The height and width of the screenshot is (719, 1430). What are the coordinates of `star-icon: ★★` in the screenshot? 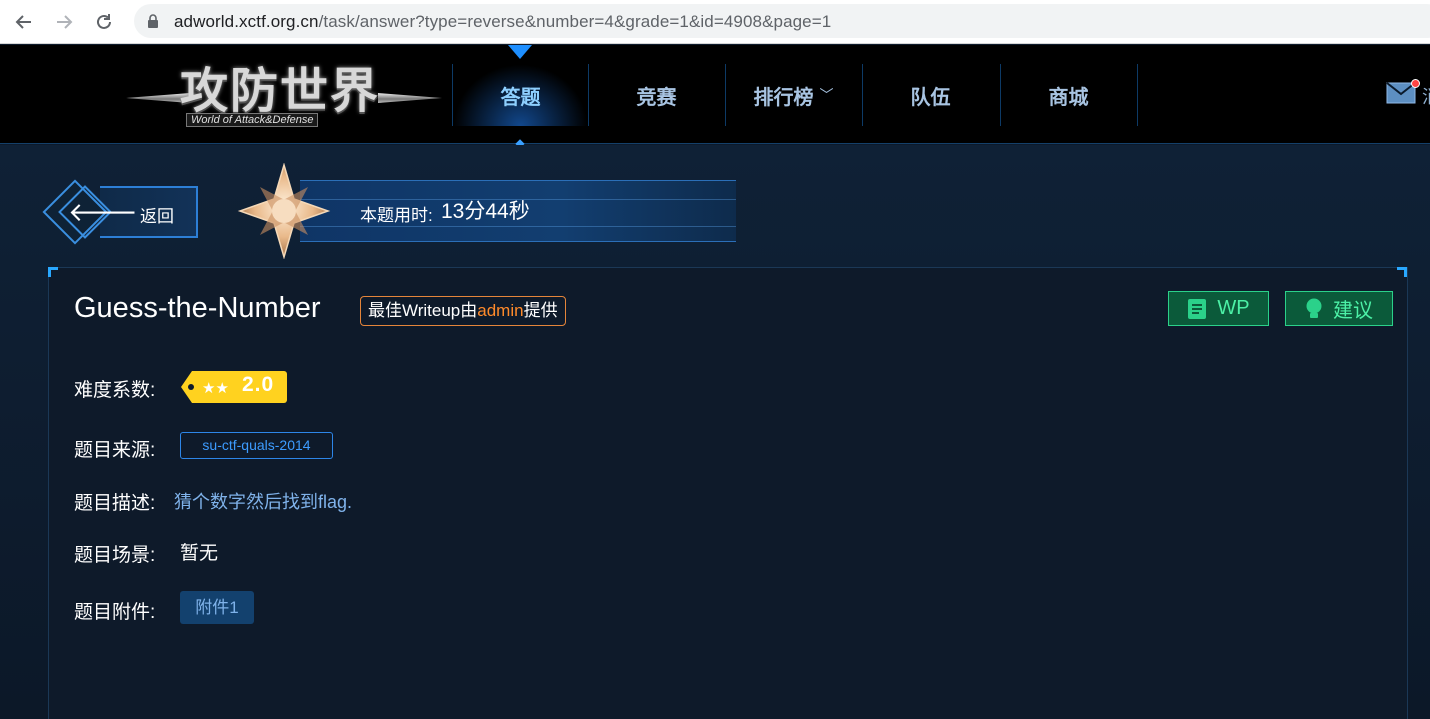 It's located at (215, 388).